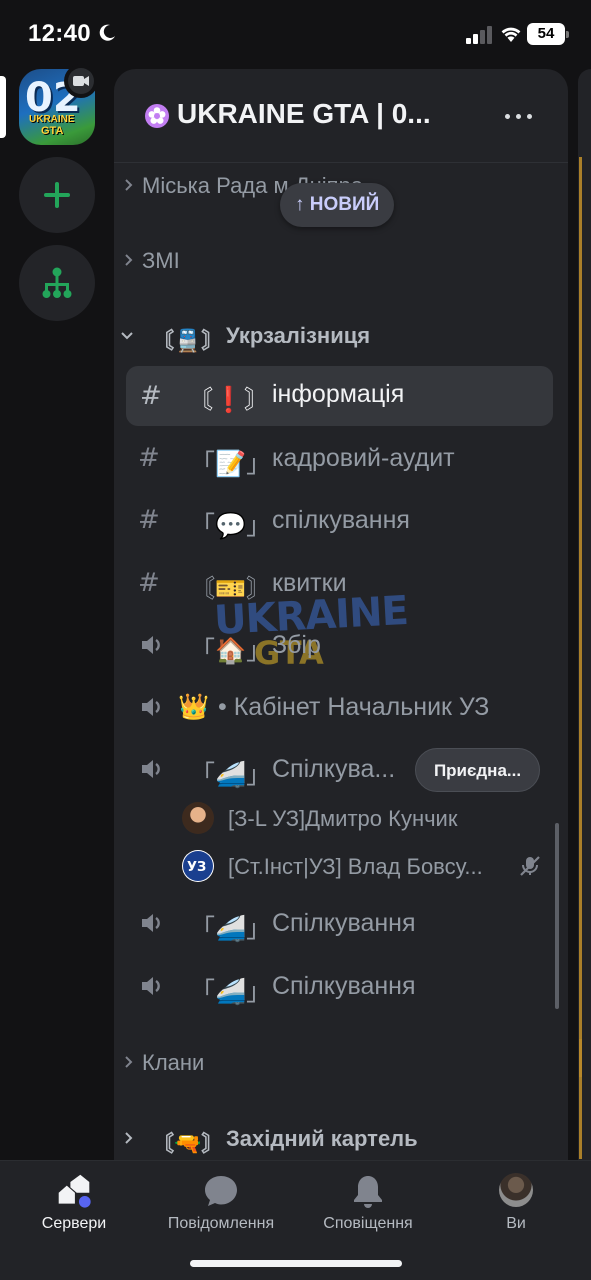  What do you see at coordinates (479, 35) in the screenshot?
I see `cellular-signal-icon` at bounding box center [479, 35].